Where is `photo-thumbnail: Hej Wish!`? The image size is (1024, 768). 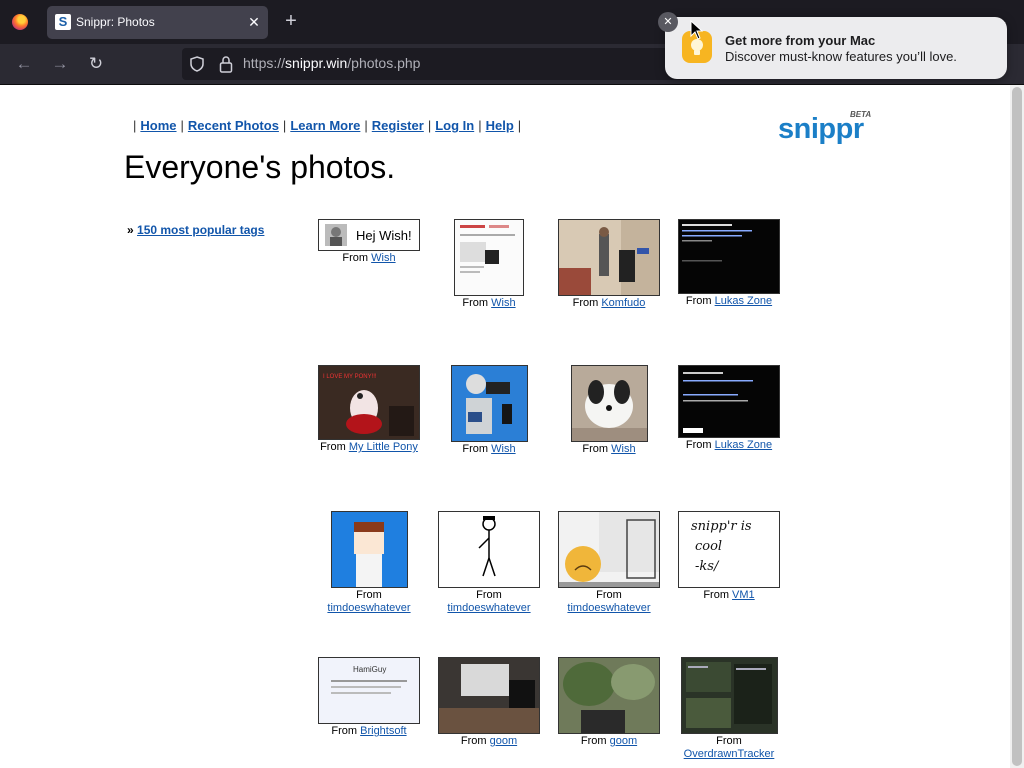 photo-thumbnail: Hej Wish! is located at coordinates (369, 235).